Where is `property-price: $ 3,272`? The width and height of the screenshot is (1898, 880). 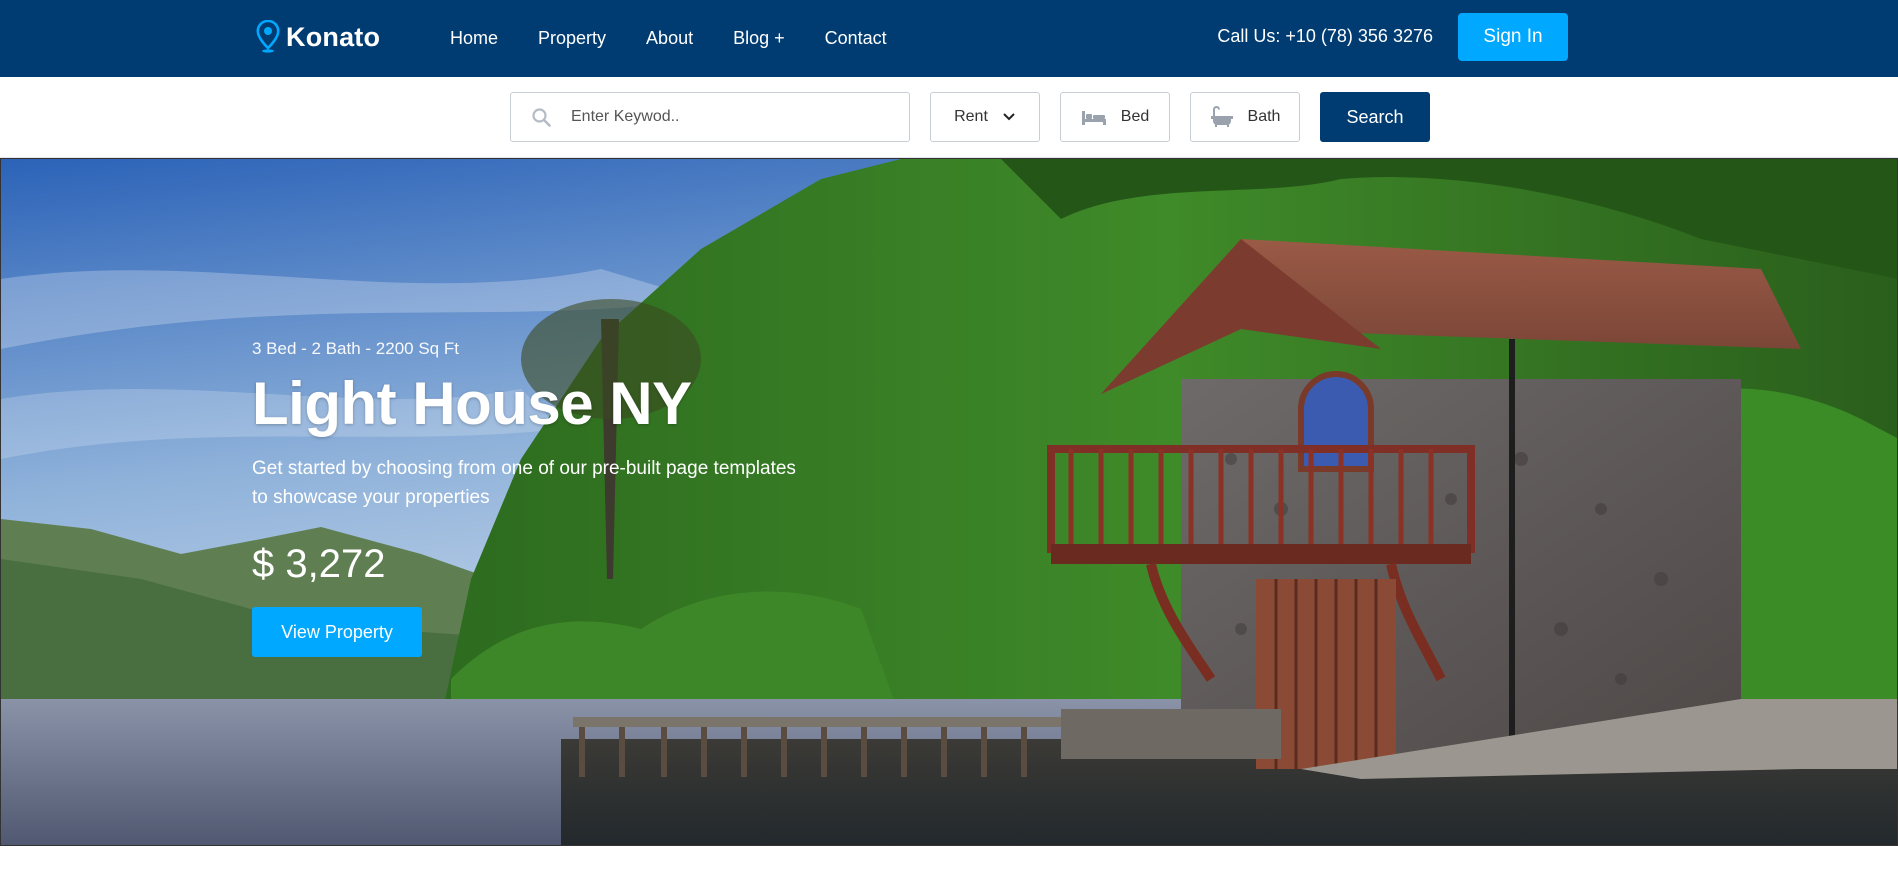 property-price: $ 3,272 is located at coordinates (319, 564).